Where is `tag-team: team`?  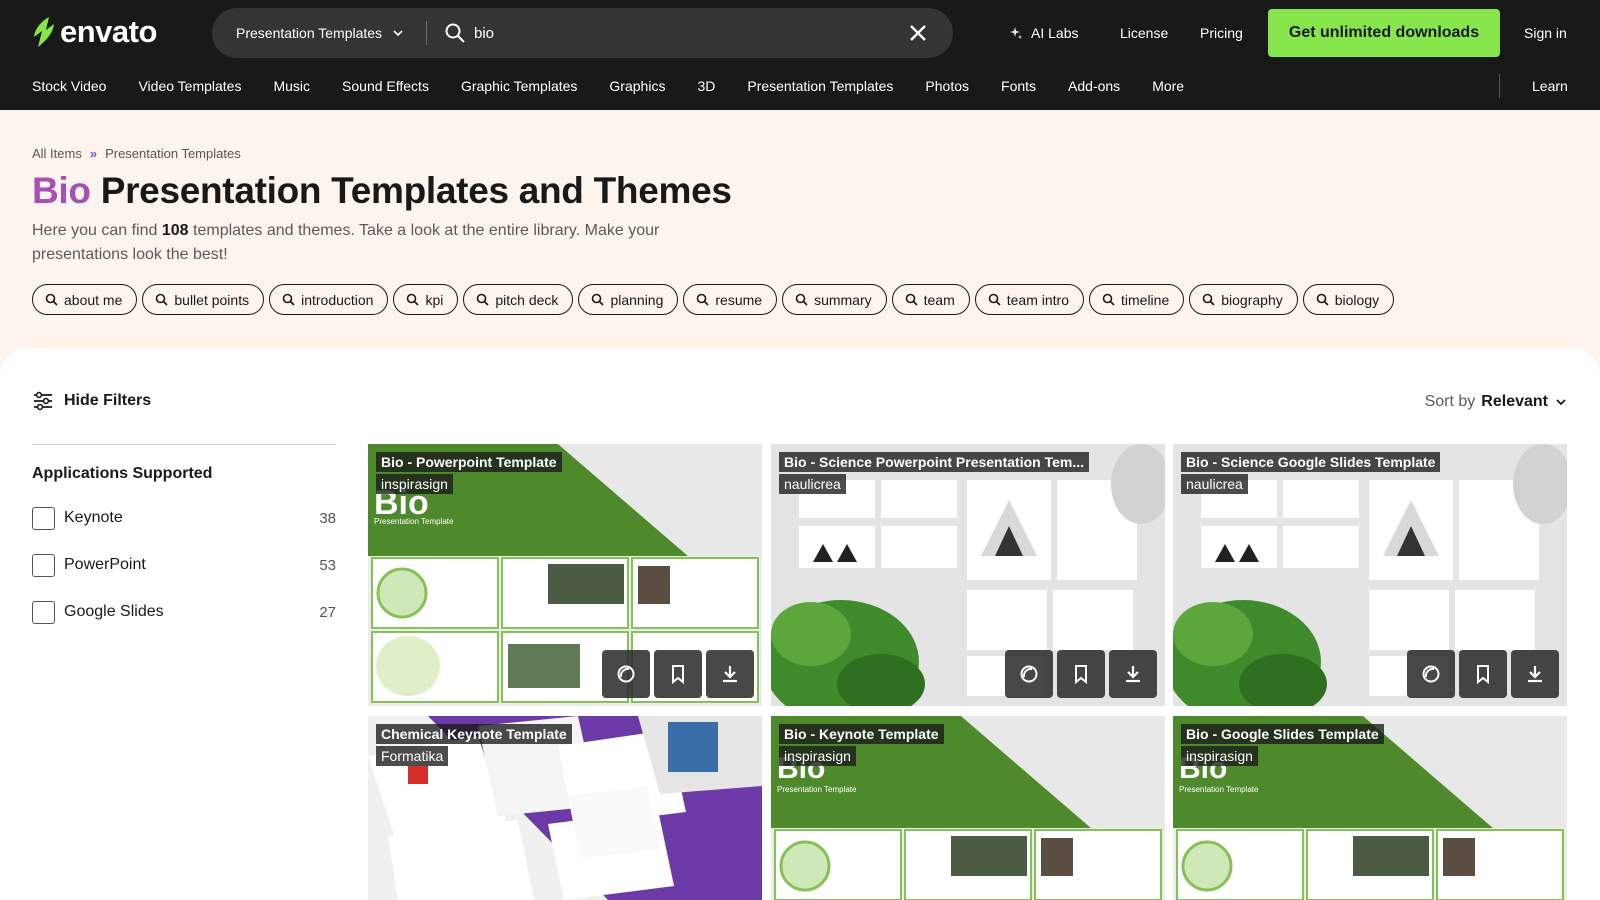
tag-team: team is located at coordinates (930, 299).